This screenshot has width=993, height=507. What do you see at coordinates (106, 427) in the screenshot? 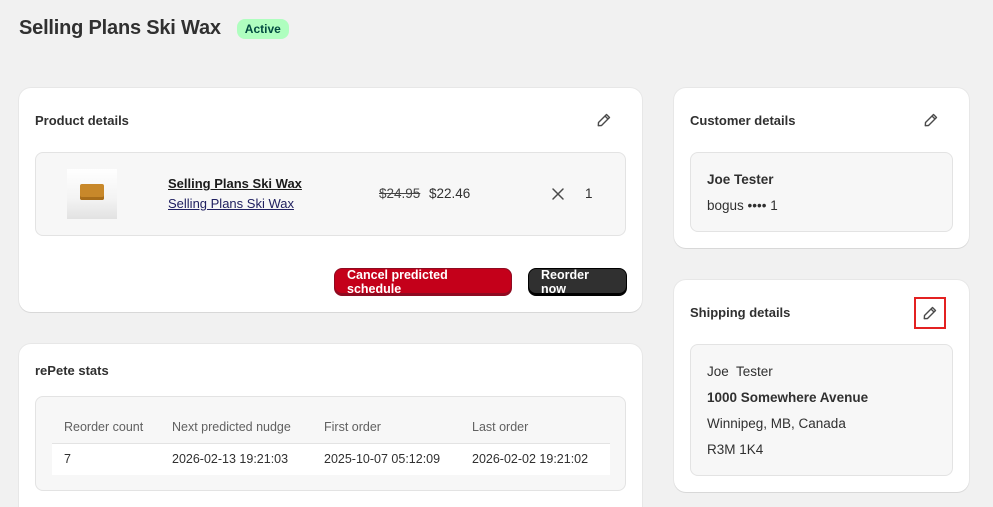
I see `column-header: Reorder count` at bounding box center [106, 427].